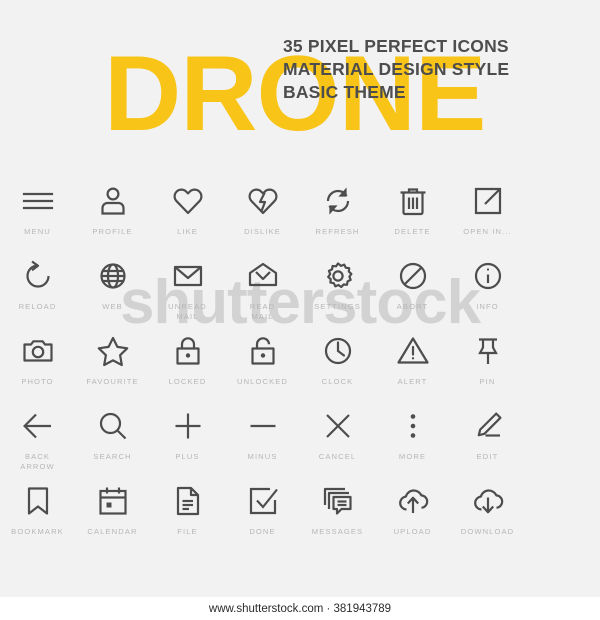 This screenshot has width=600, height=620. Describe the element at coordinates (337, 531) in the screenshot. I see `icon-label: MESSAGES` at that location.